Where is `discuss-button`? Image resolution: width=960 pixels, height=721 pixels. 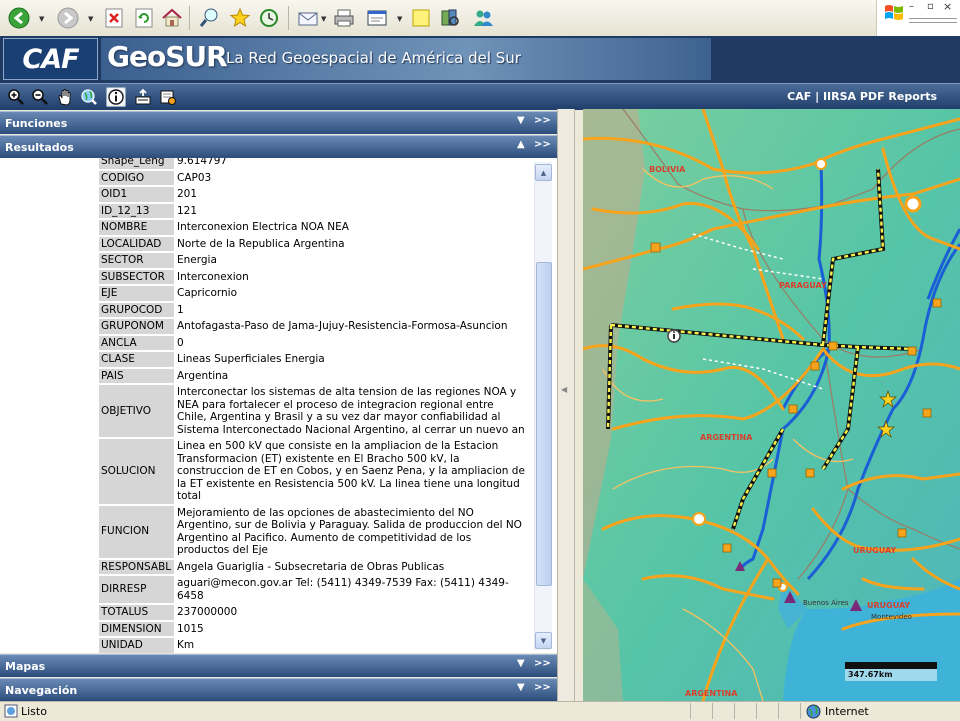 discuss-button is located at coordinates (421, 18).